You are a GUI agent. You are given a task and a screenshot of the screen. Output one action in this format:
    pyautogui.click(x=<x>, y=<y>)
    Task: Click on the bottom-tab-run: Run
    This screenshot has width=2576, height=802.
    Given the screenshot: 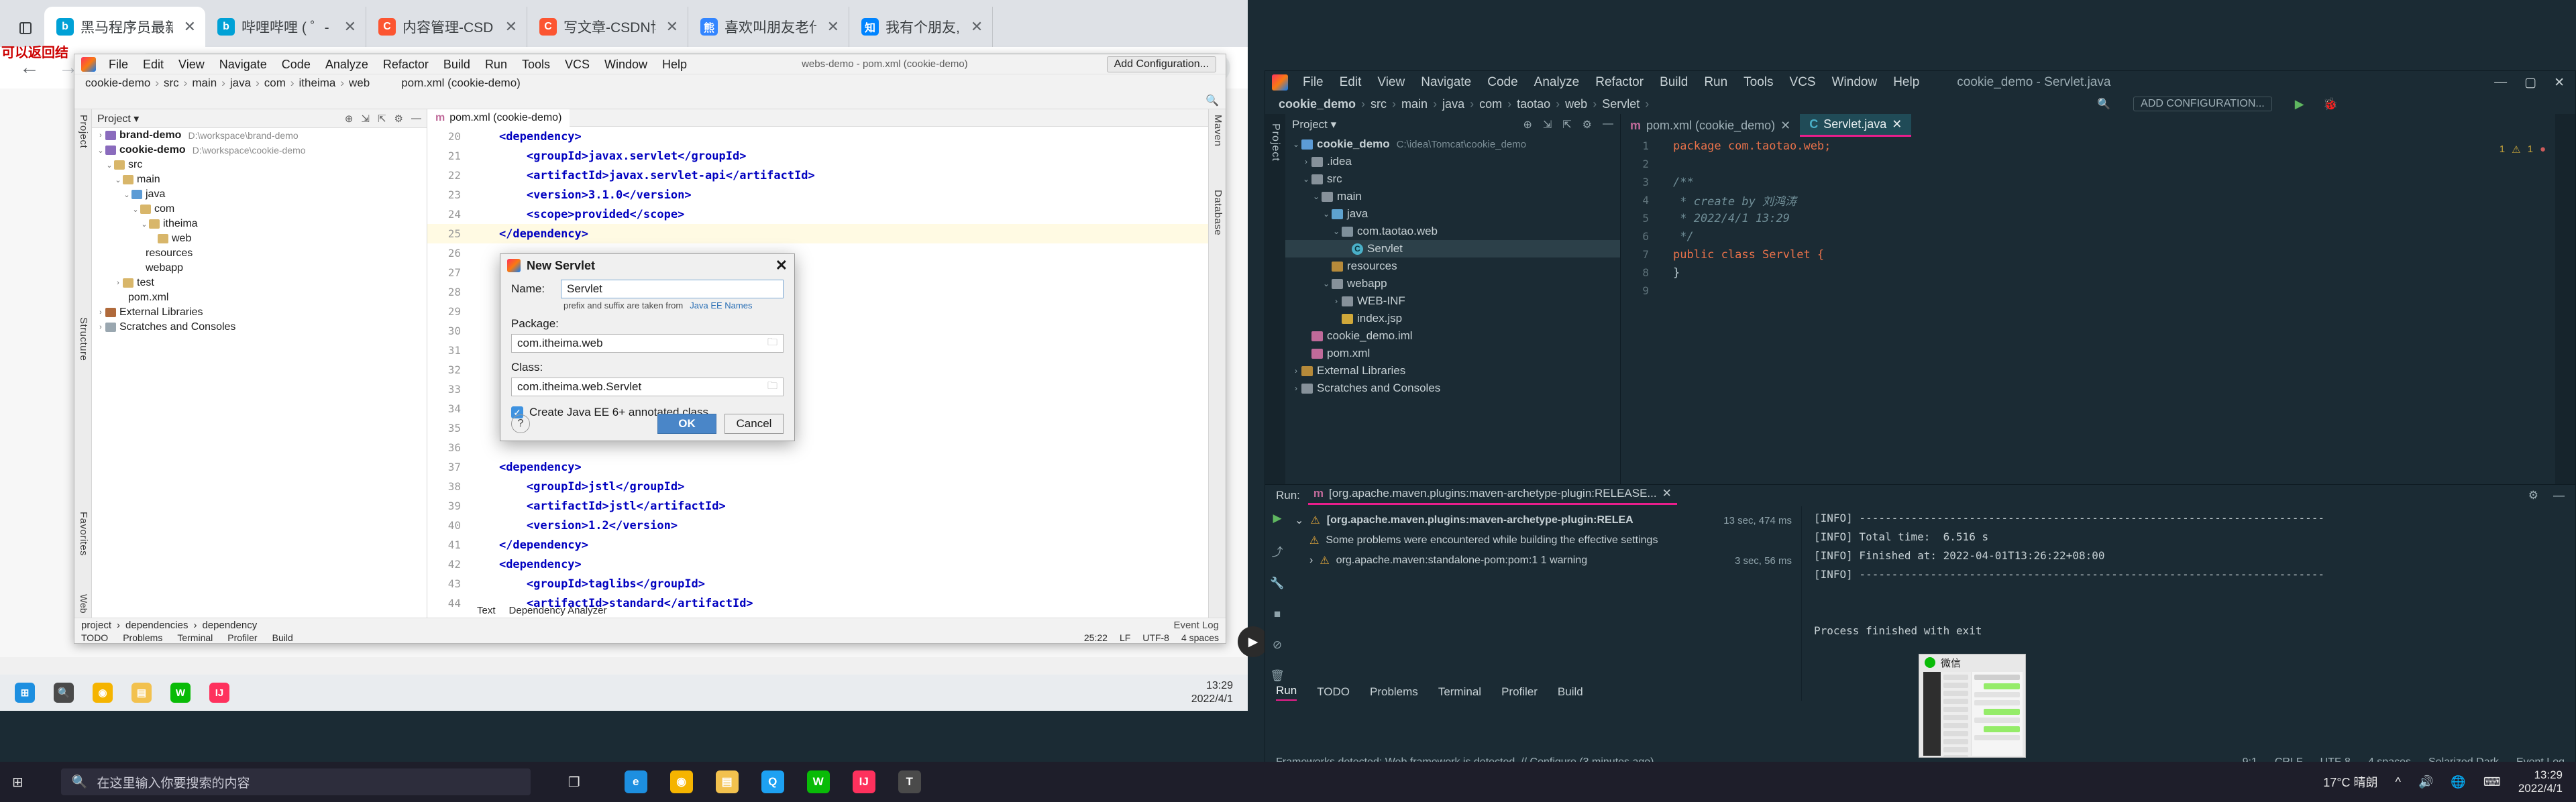 What is the action you would take?
    pyautogui.click(x=1286, y=692)
    